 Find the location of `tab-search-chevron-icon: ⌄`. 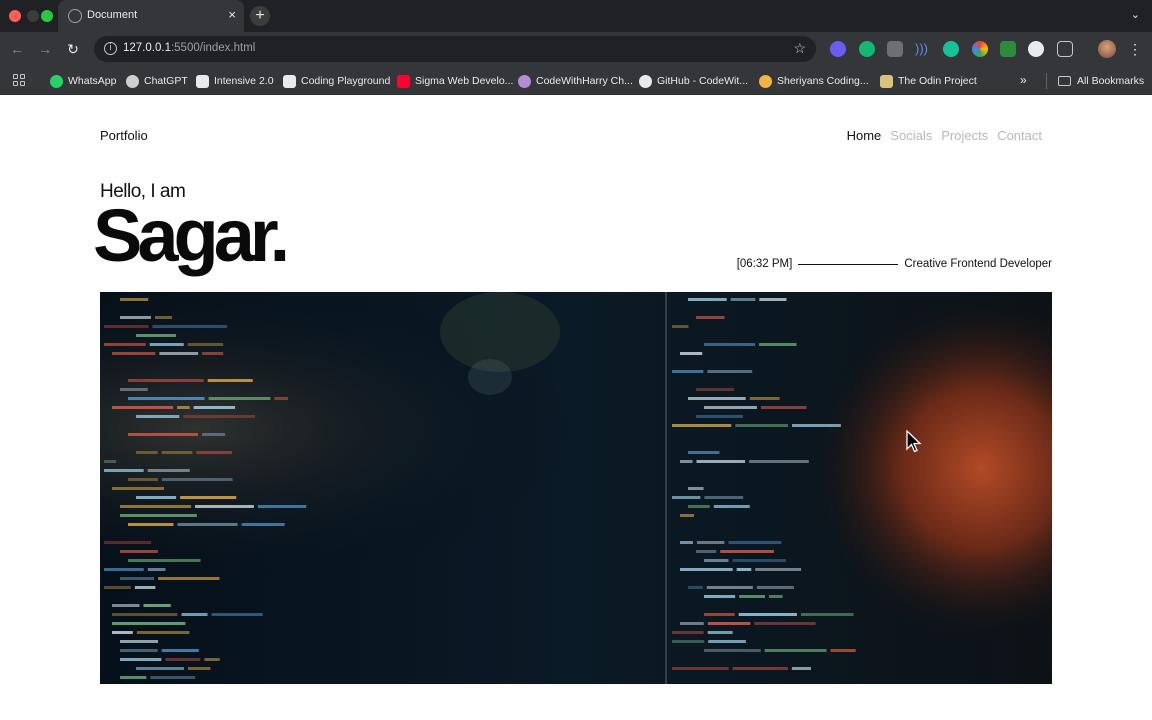

tab-search-chevron-icon: ⌄ is located at coordinates (1135, 14).